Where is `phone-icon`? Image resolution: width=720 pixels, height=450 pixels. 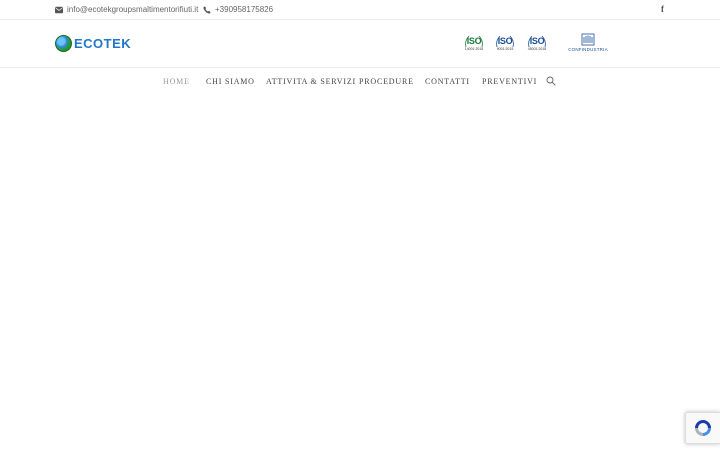
phone-icon is located at coordinates (207, 9).